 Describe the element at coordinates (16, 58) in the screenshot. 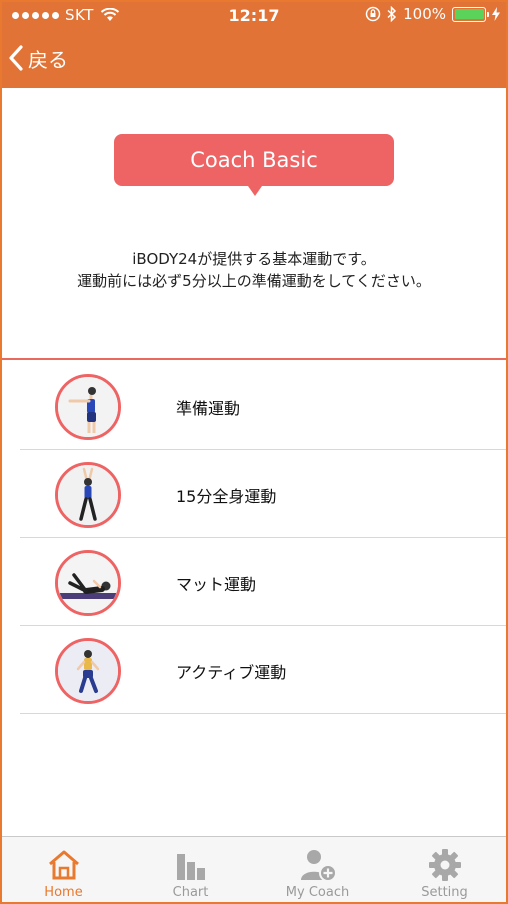

I see `chevron-left-icon` at that location.